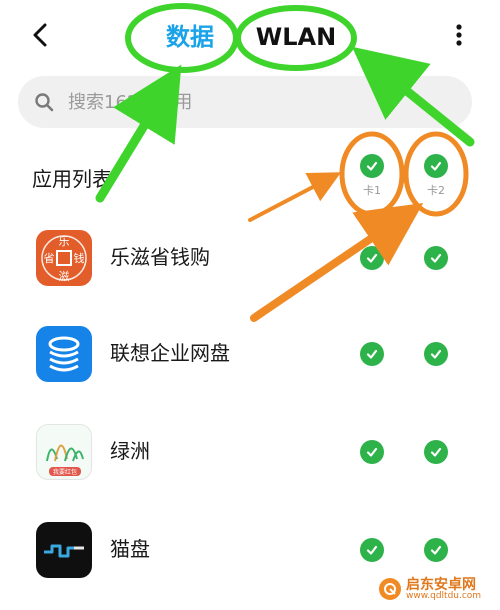 This screenshot has height=610, width=500. Describe the element at coordinates (190, 37) in the screenshot. I see `tab-data: 数据` at that location.